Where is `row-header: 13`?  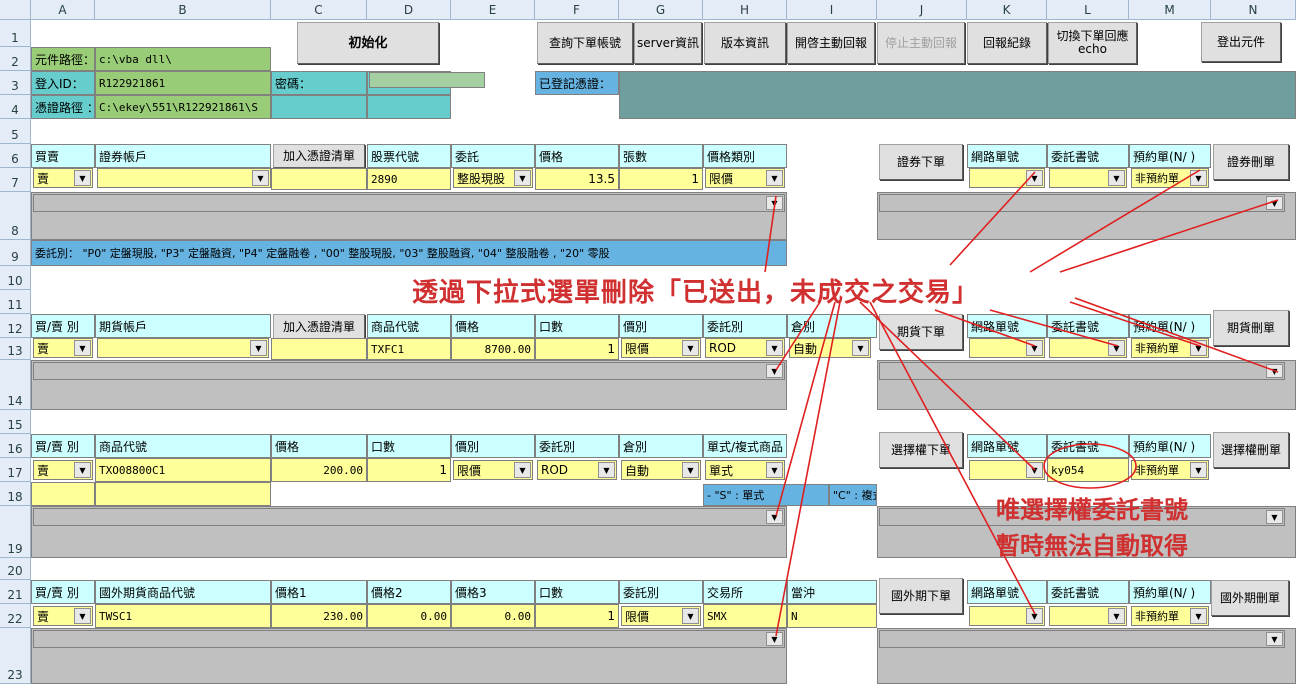
row-header: 13 is located at coordinates (15, 349).